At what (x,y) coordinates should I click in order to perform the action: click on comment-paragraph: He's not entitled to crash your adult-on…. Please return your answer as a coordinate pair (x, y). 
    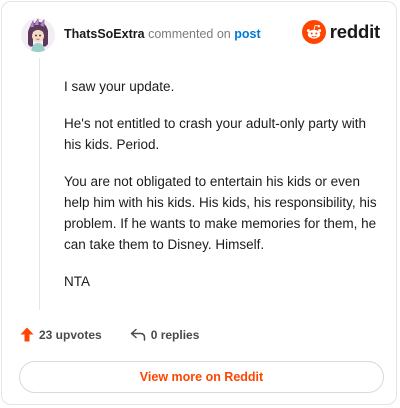
    Looking at the image, I should click on (215, 134).